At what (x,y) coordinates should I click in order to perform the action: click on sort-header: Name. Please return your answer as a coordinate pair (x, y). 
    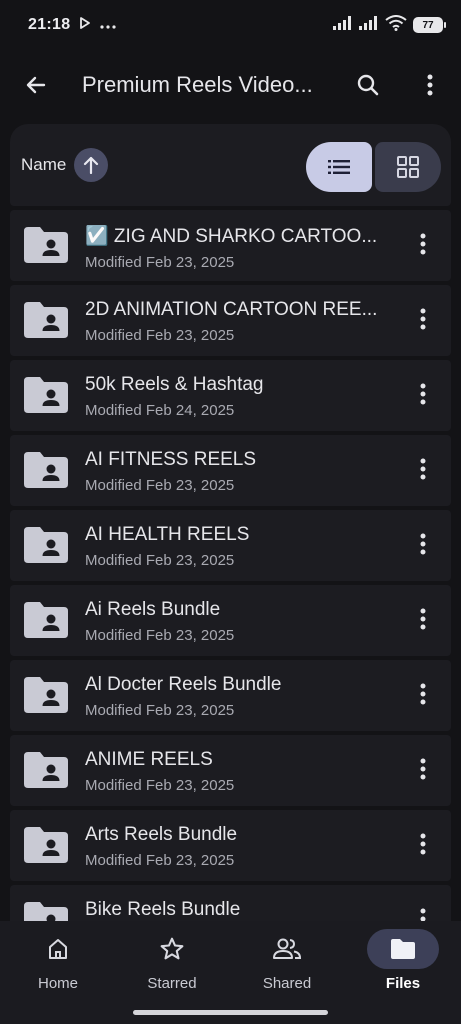
    Looking at the image, I should click on (230, 165).